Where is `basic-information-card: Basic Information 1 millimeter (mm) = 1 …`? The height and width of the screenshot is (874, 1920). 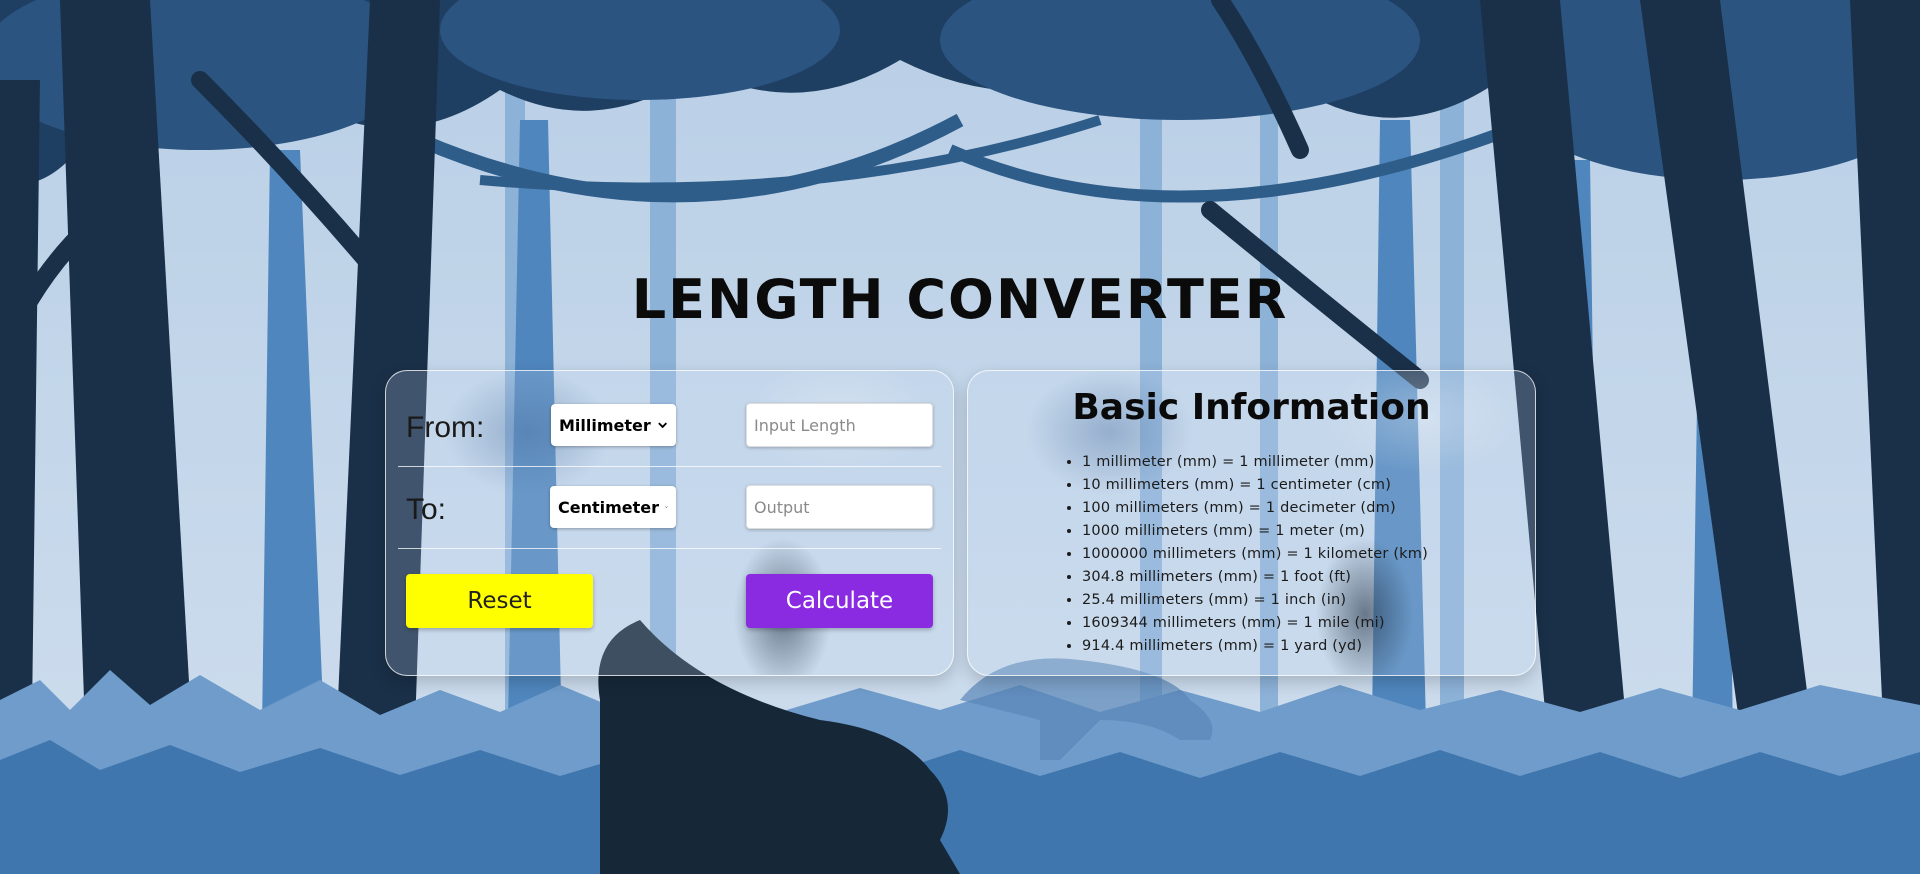
basic-information-card: Basic Information 1 millimeter (mm) = 1 … is located at coordinates (1251, 523).